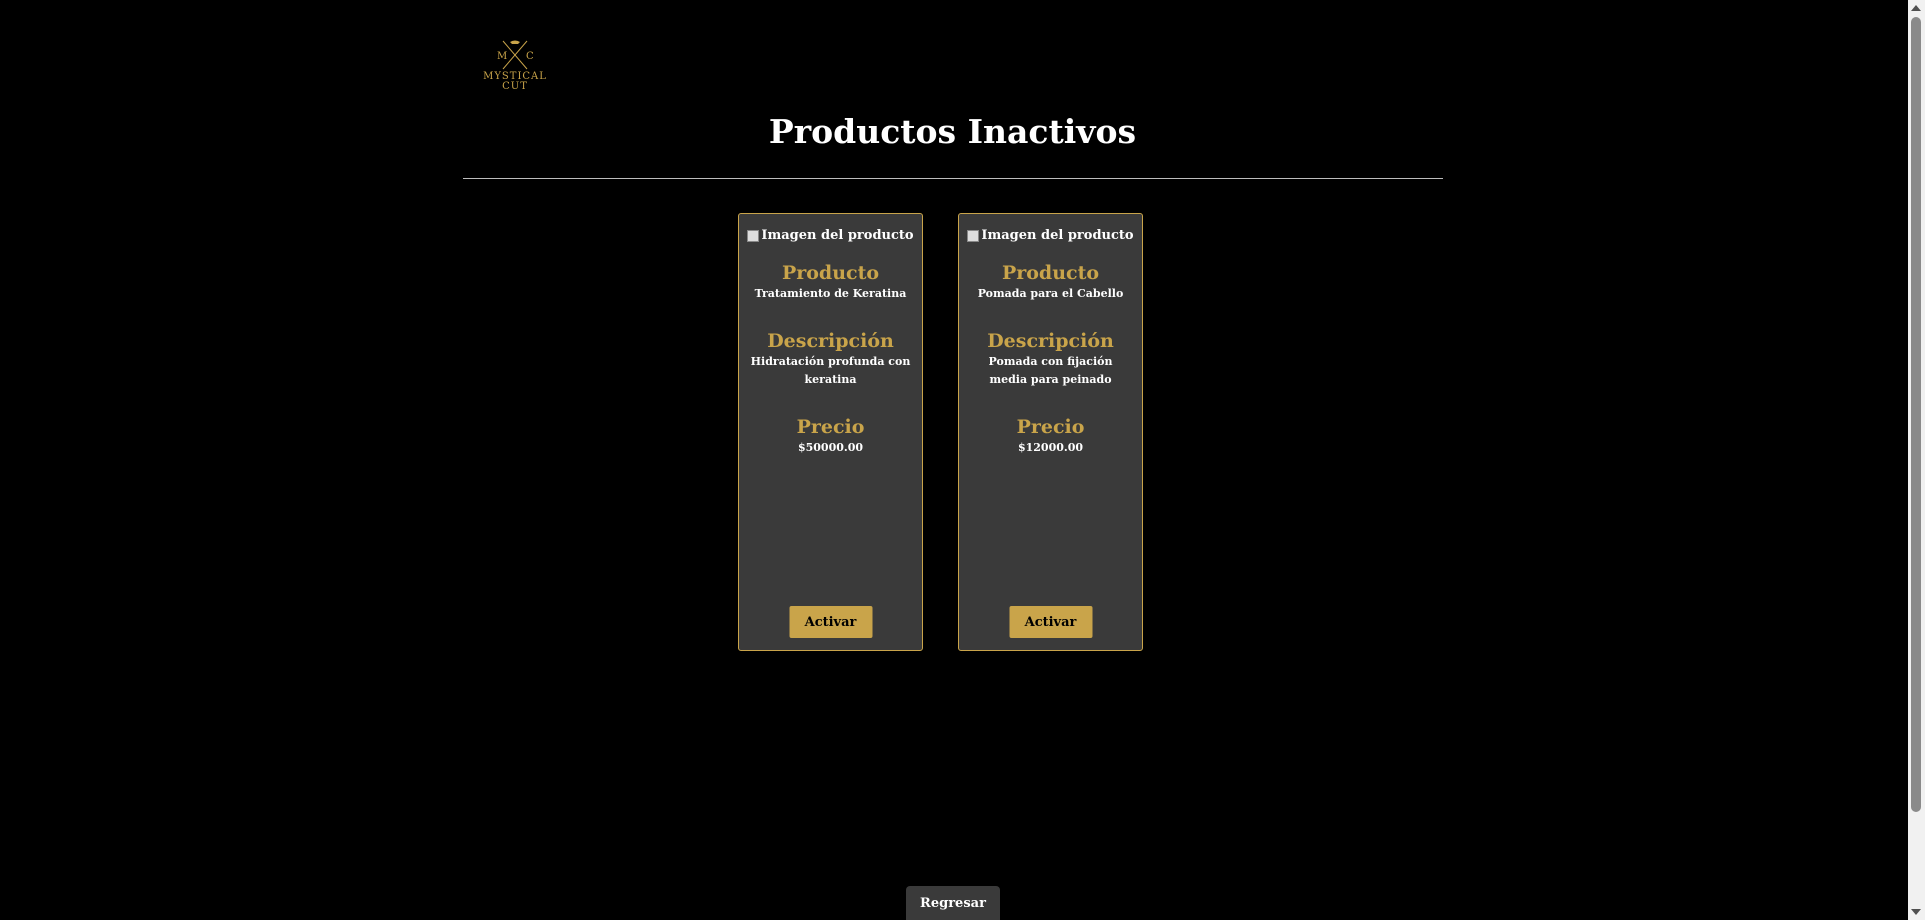 The height and width of the screenshot is (920, 1925). What do you see at coordinates (530, 56) in the screenshot?
I see `logo-letter-c: C` at bounding box center [530, 56].